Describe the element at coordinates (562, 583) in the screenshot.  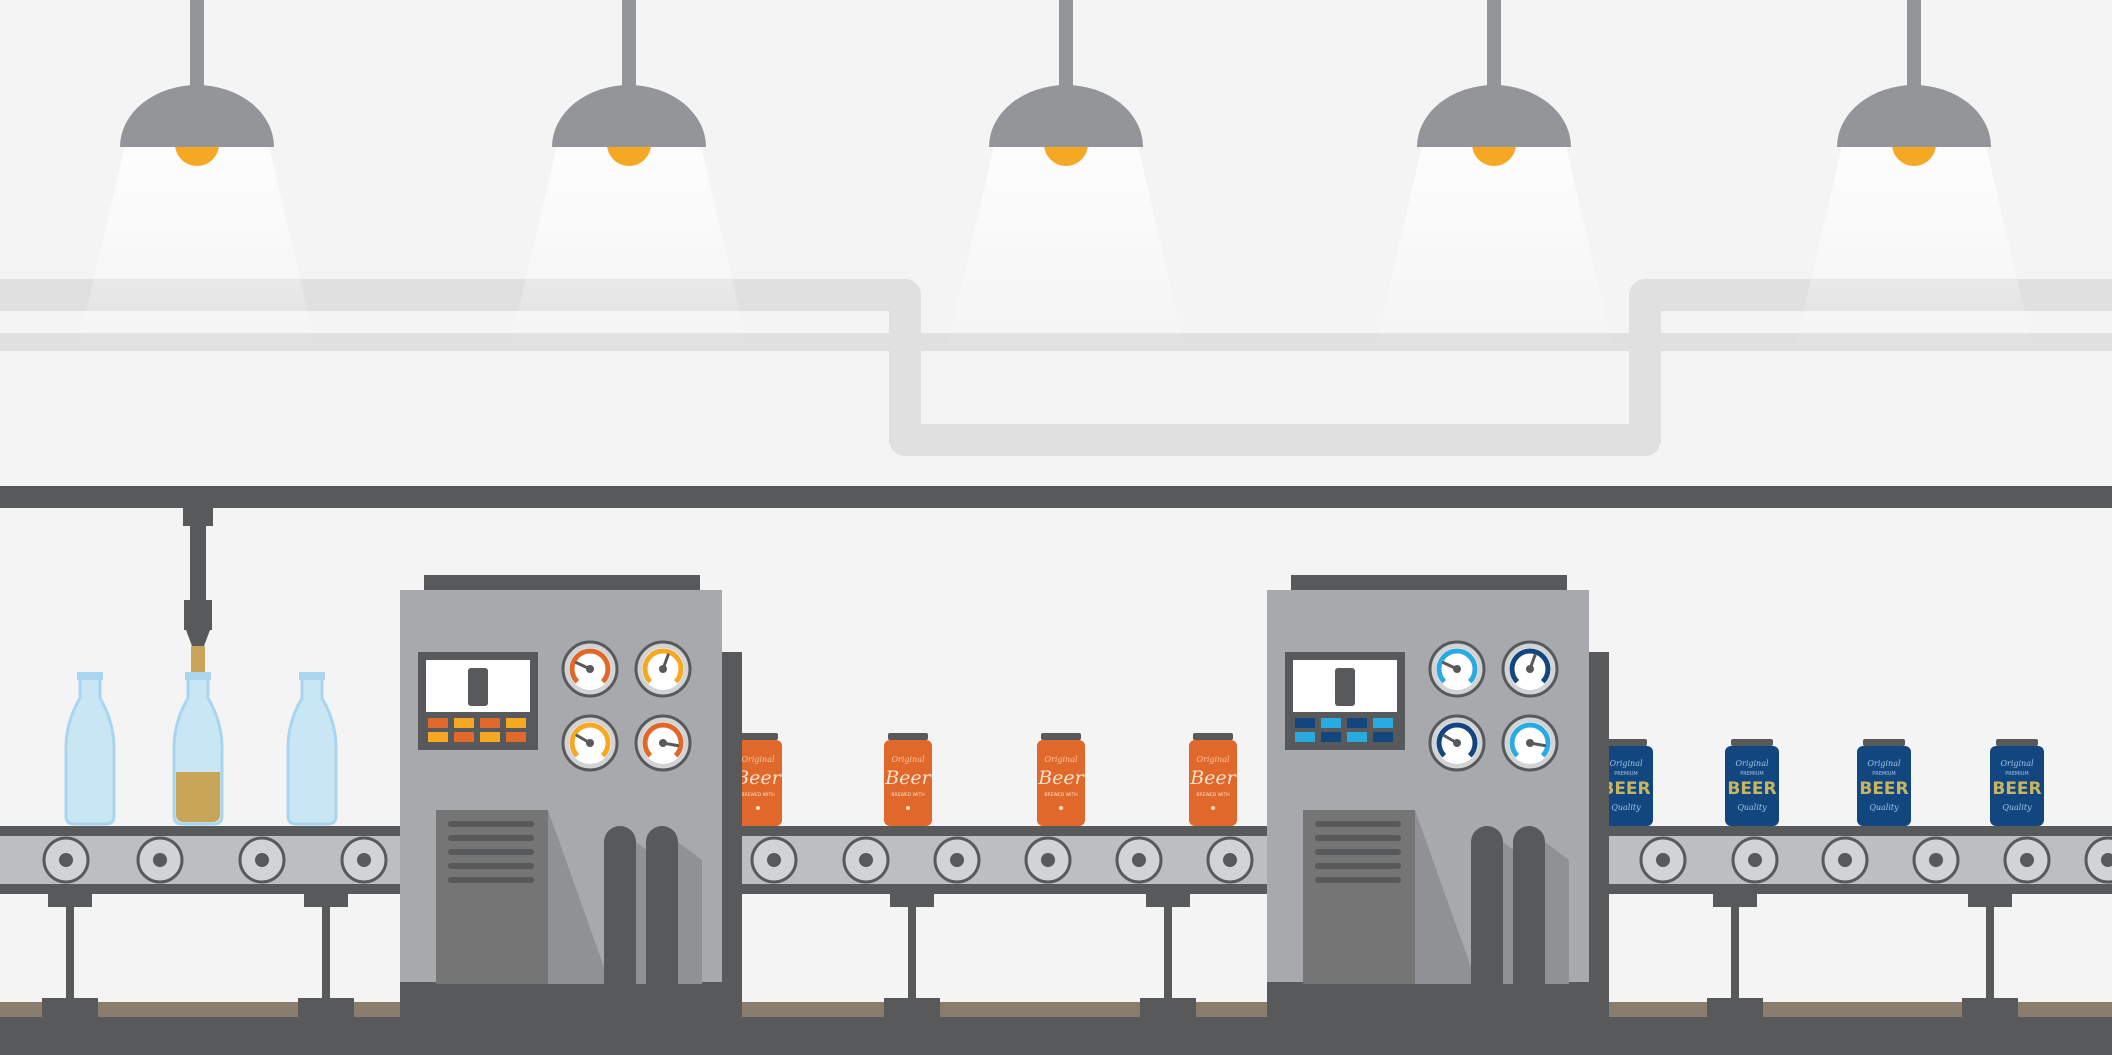
I see `machine-top-cap` at that location.